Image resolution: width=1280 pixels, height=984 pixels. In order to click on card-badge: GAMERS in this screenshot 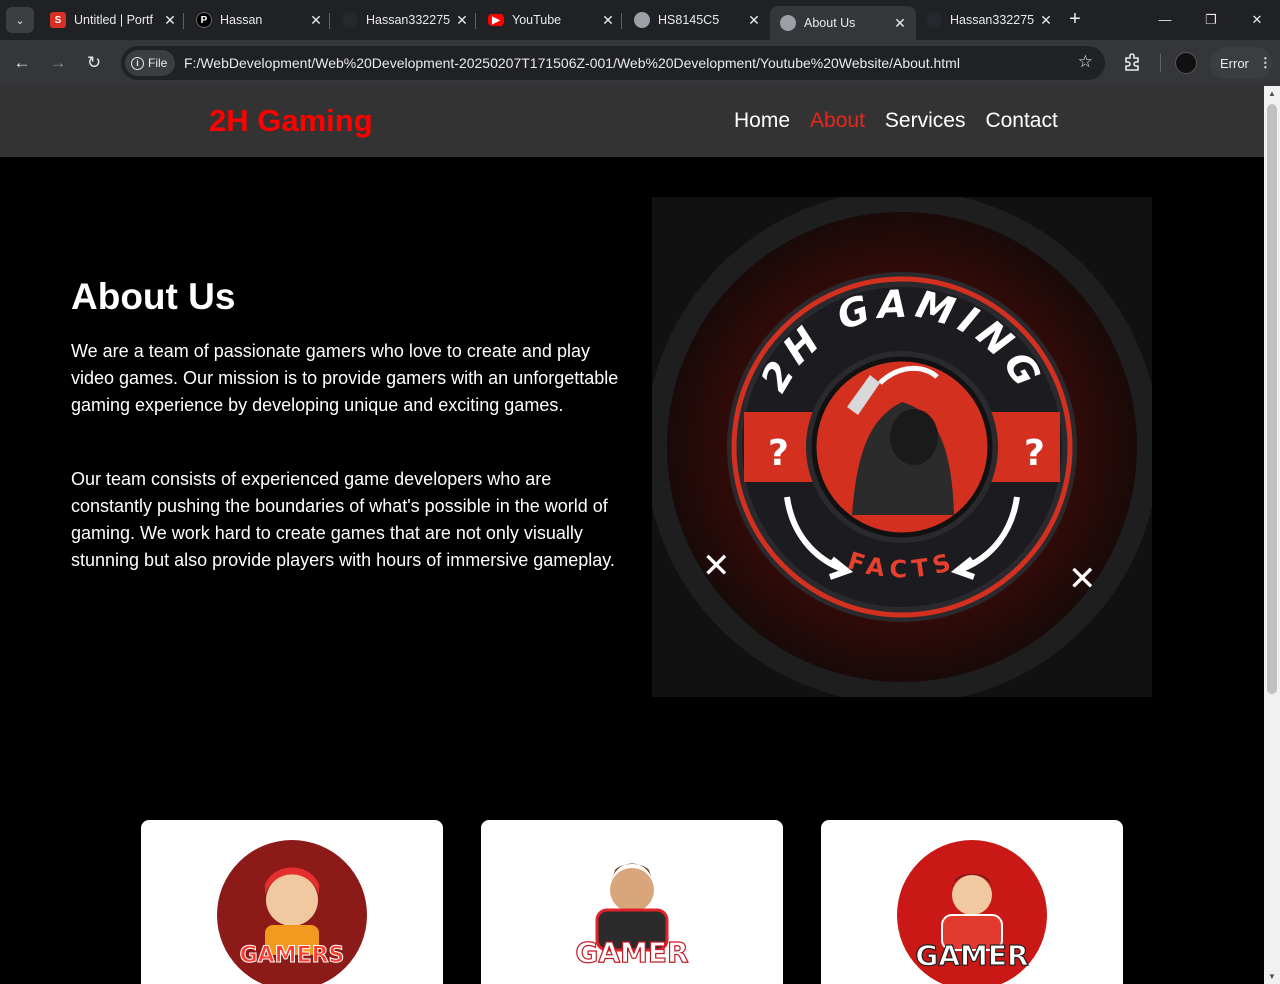, I will do `click(292, 955)`.